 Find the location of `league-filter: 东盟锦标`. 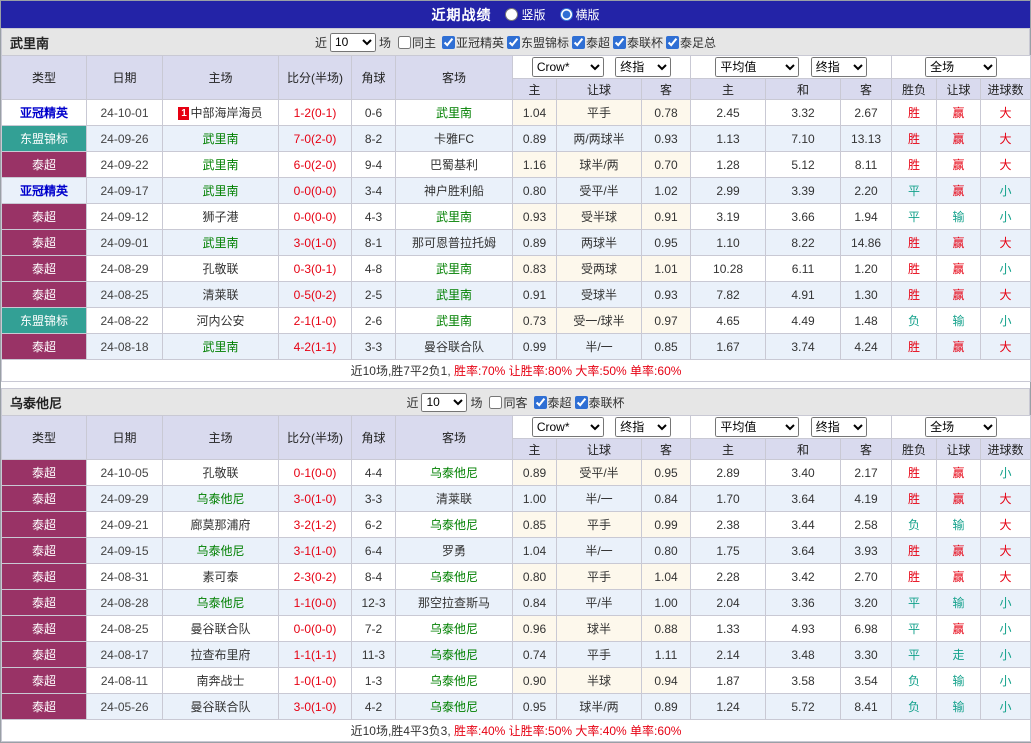

league-filter: 东盟锦标 is located at coordinates (538, 42).